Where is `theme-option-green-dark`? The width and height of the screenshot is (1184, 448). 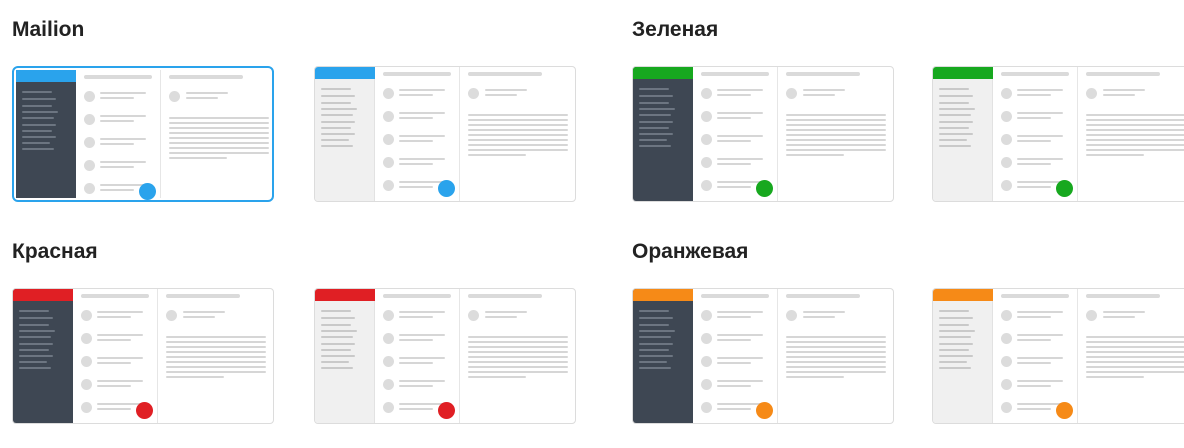 theme-option-green-dark is located at coordinates (763, 134).